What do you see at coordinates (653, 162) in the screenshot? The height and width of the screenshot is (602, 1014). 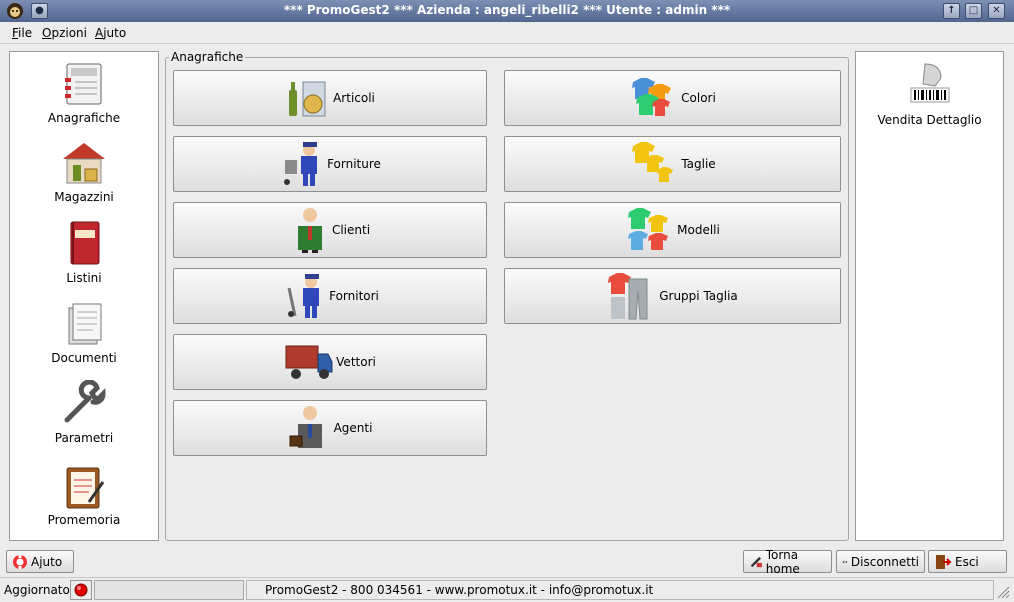 I see `size-shirts-icon` at bounding box center [653, 162].